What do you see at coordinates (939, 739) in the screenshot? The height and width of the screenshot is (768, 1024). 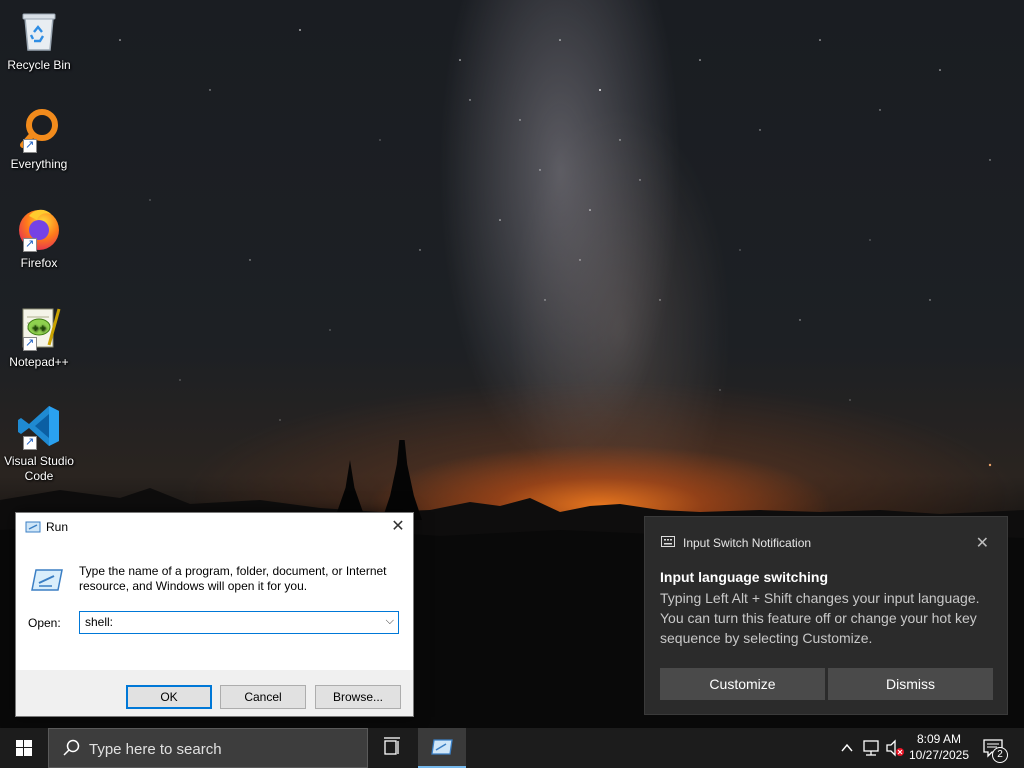 I see `clock-time: 8:09 AM` at bounding box center [939, 739].